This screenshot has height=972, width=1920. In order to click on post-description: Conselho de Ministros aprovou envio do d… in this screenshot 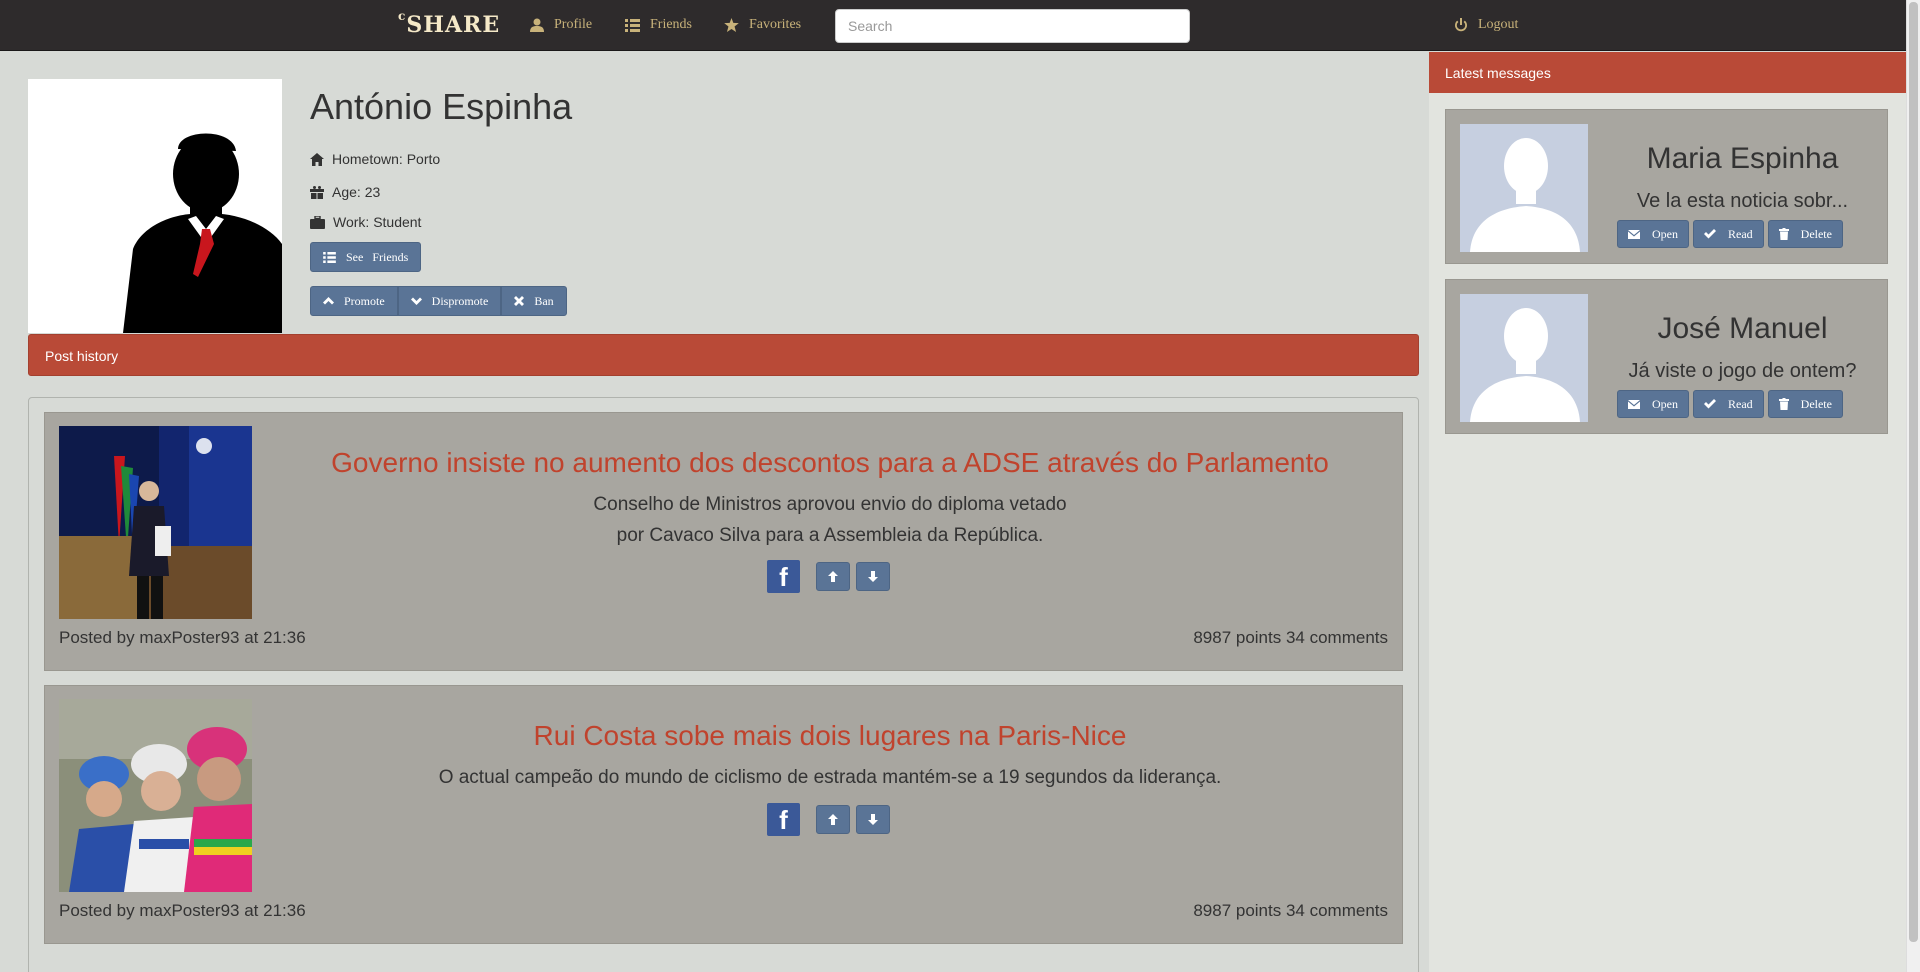, I will do `click(830, 520)`.